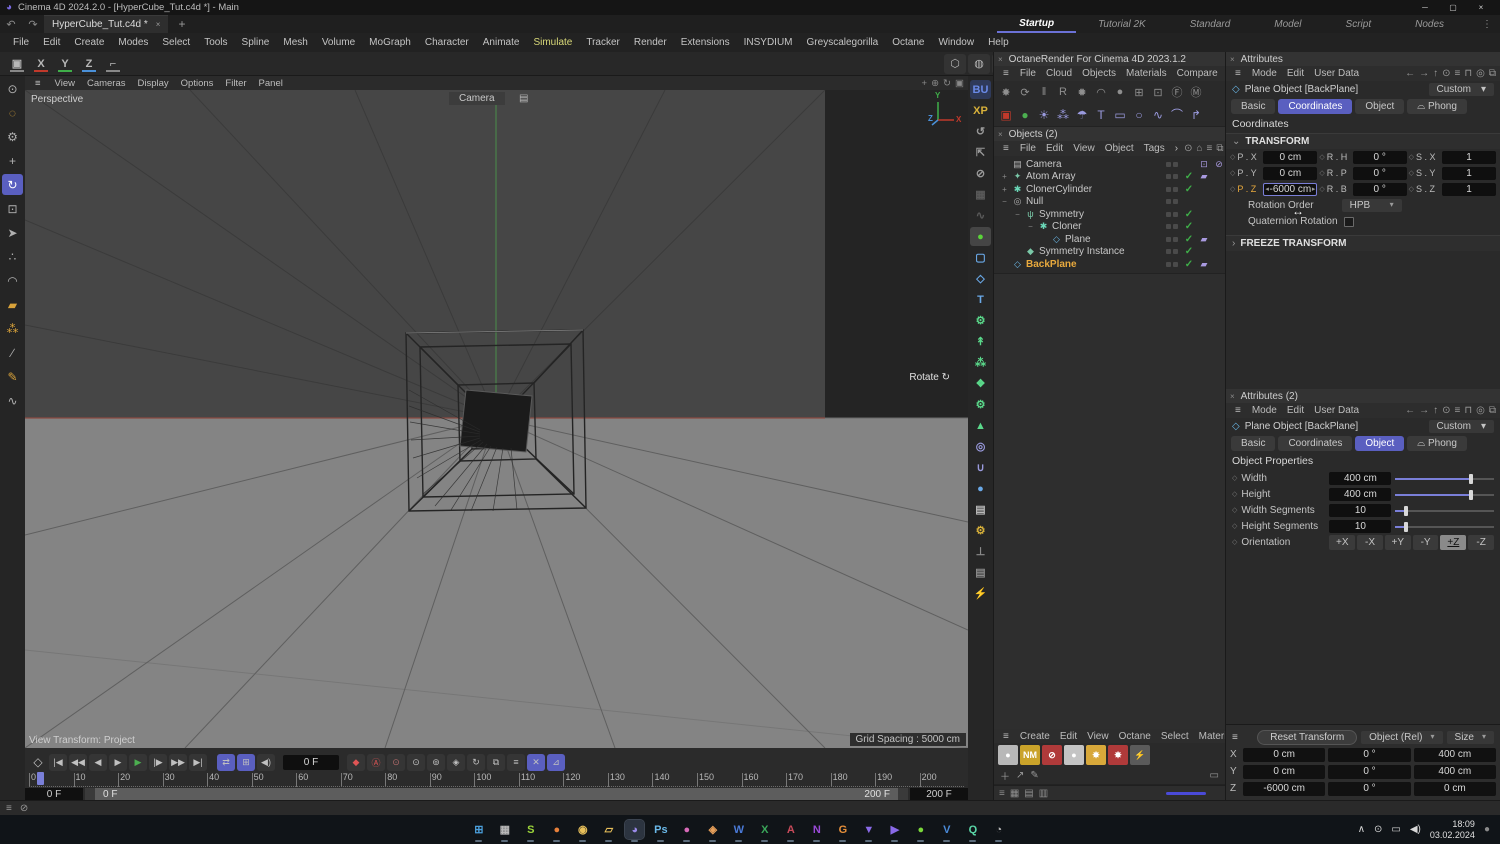 The image size is (1500, 844). What do you see at coordinates (12, 328) in the screenshot?
I see `cluster-tool: ⁂` at bounding box center [12, 328].